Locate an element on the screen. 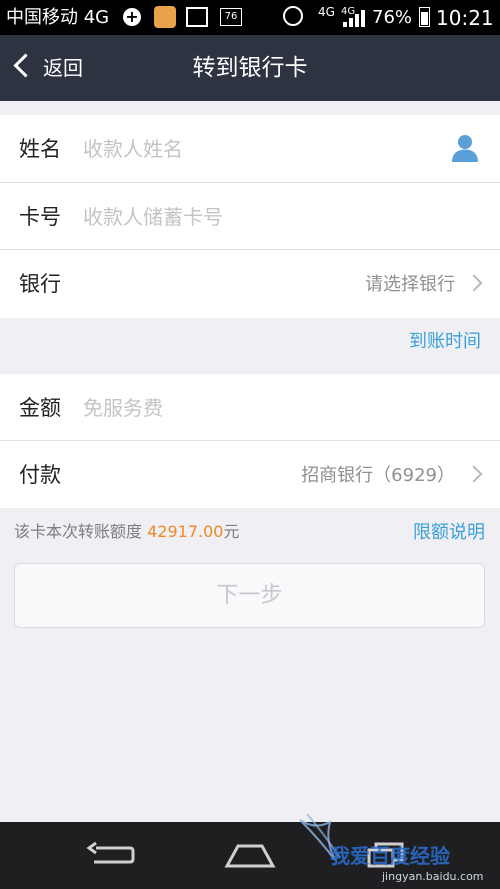 The width and height of the screenshot is (500, 889). name-row: 姓名 收款人姓名 is located at coordinates (250, 148).